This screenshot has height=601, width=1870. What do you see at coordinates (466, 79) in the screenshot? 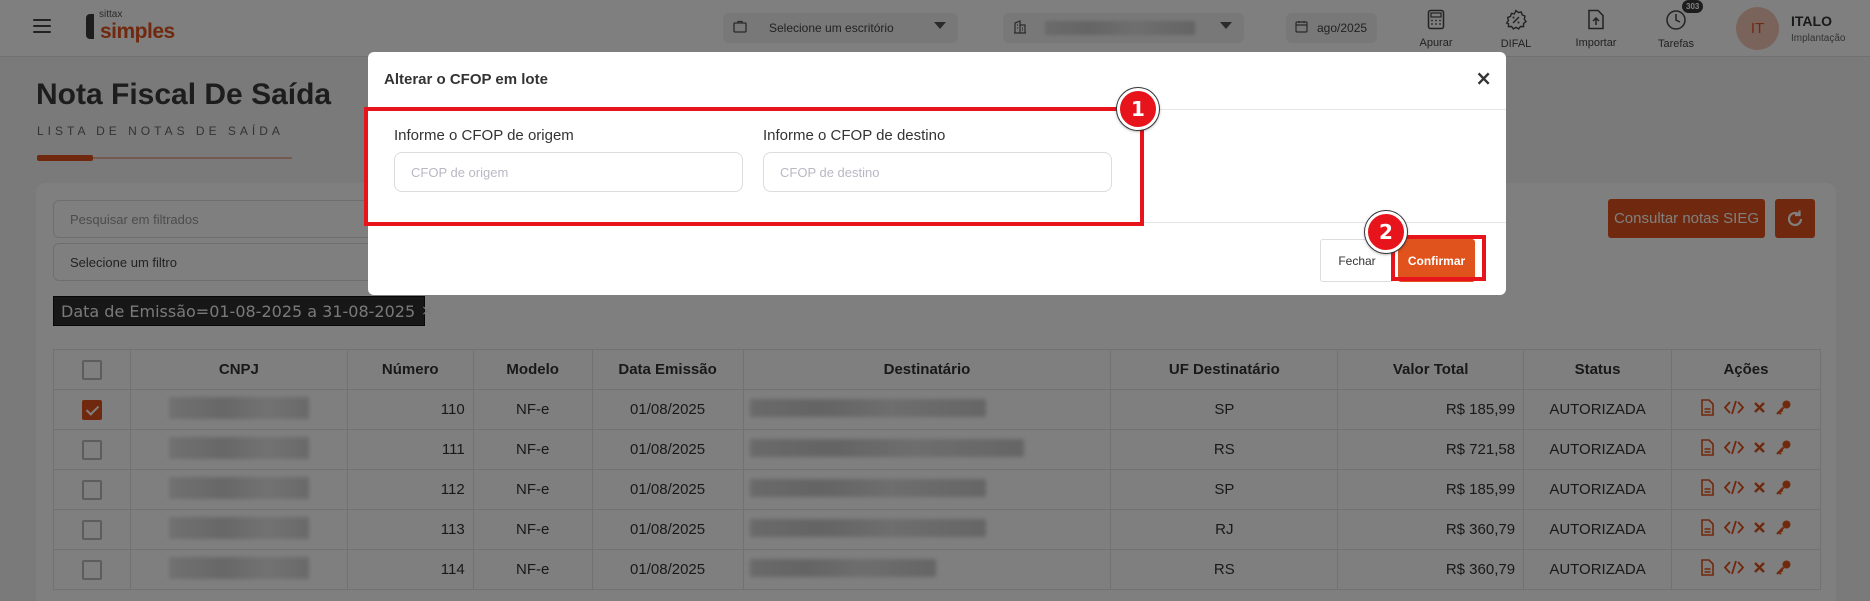
I see `modal-title: Alterar o CFOP em lote` at bounding box center [466, 79].